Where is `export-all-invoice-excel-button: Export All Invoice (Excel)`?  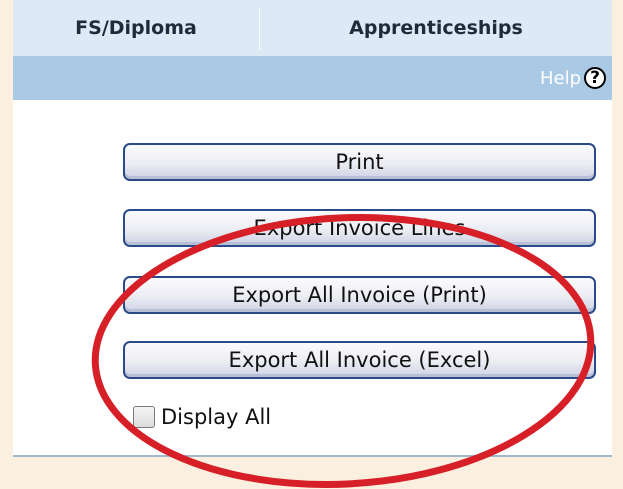
export-all-invoice-excel-button: Export All Invoice (Excel) is located at coordinates (359, 360).